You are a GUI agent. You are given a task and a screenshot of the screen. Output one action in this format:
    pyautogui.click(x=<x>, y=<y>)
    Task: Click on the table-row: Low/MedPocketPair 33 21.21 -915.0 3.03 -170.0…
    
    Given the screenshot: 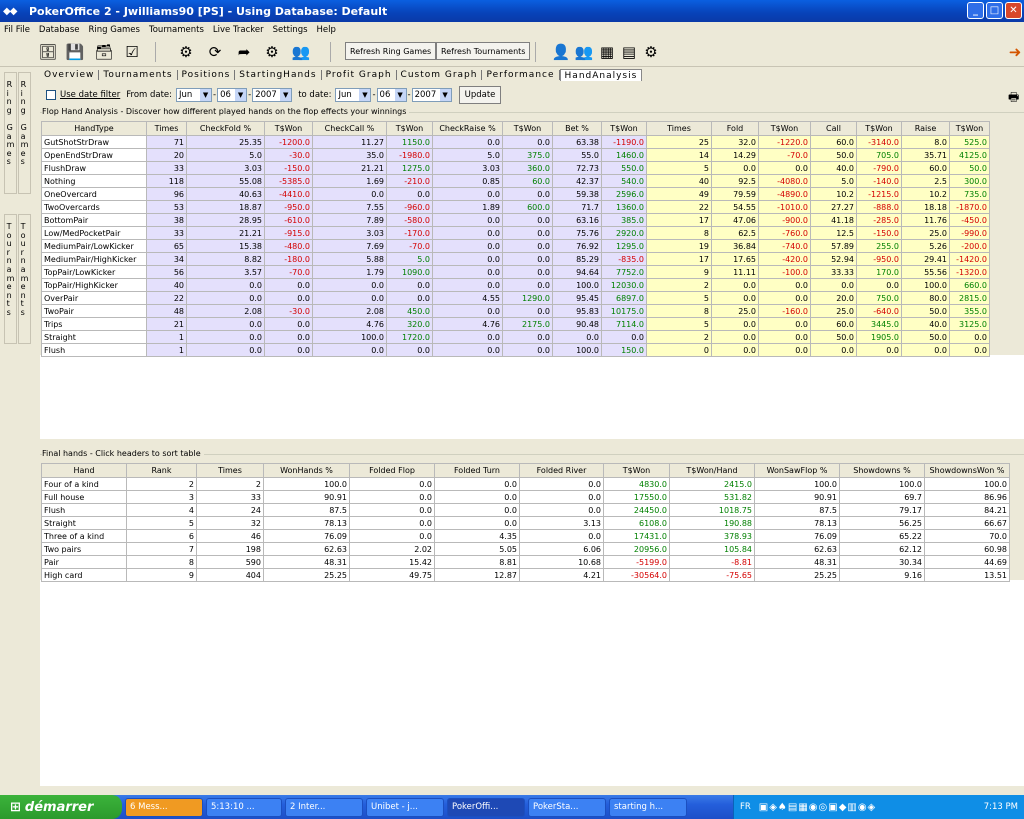 What is the action you would take?
    pyautogui.click(x=515, y=233)
    